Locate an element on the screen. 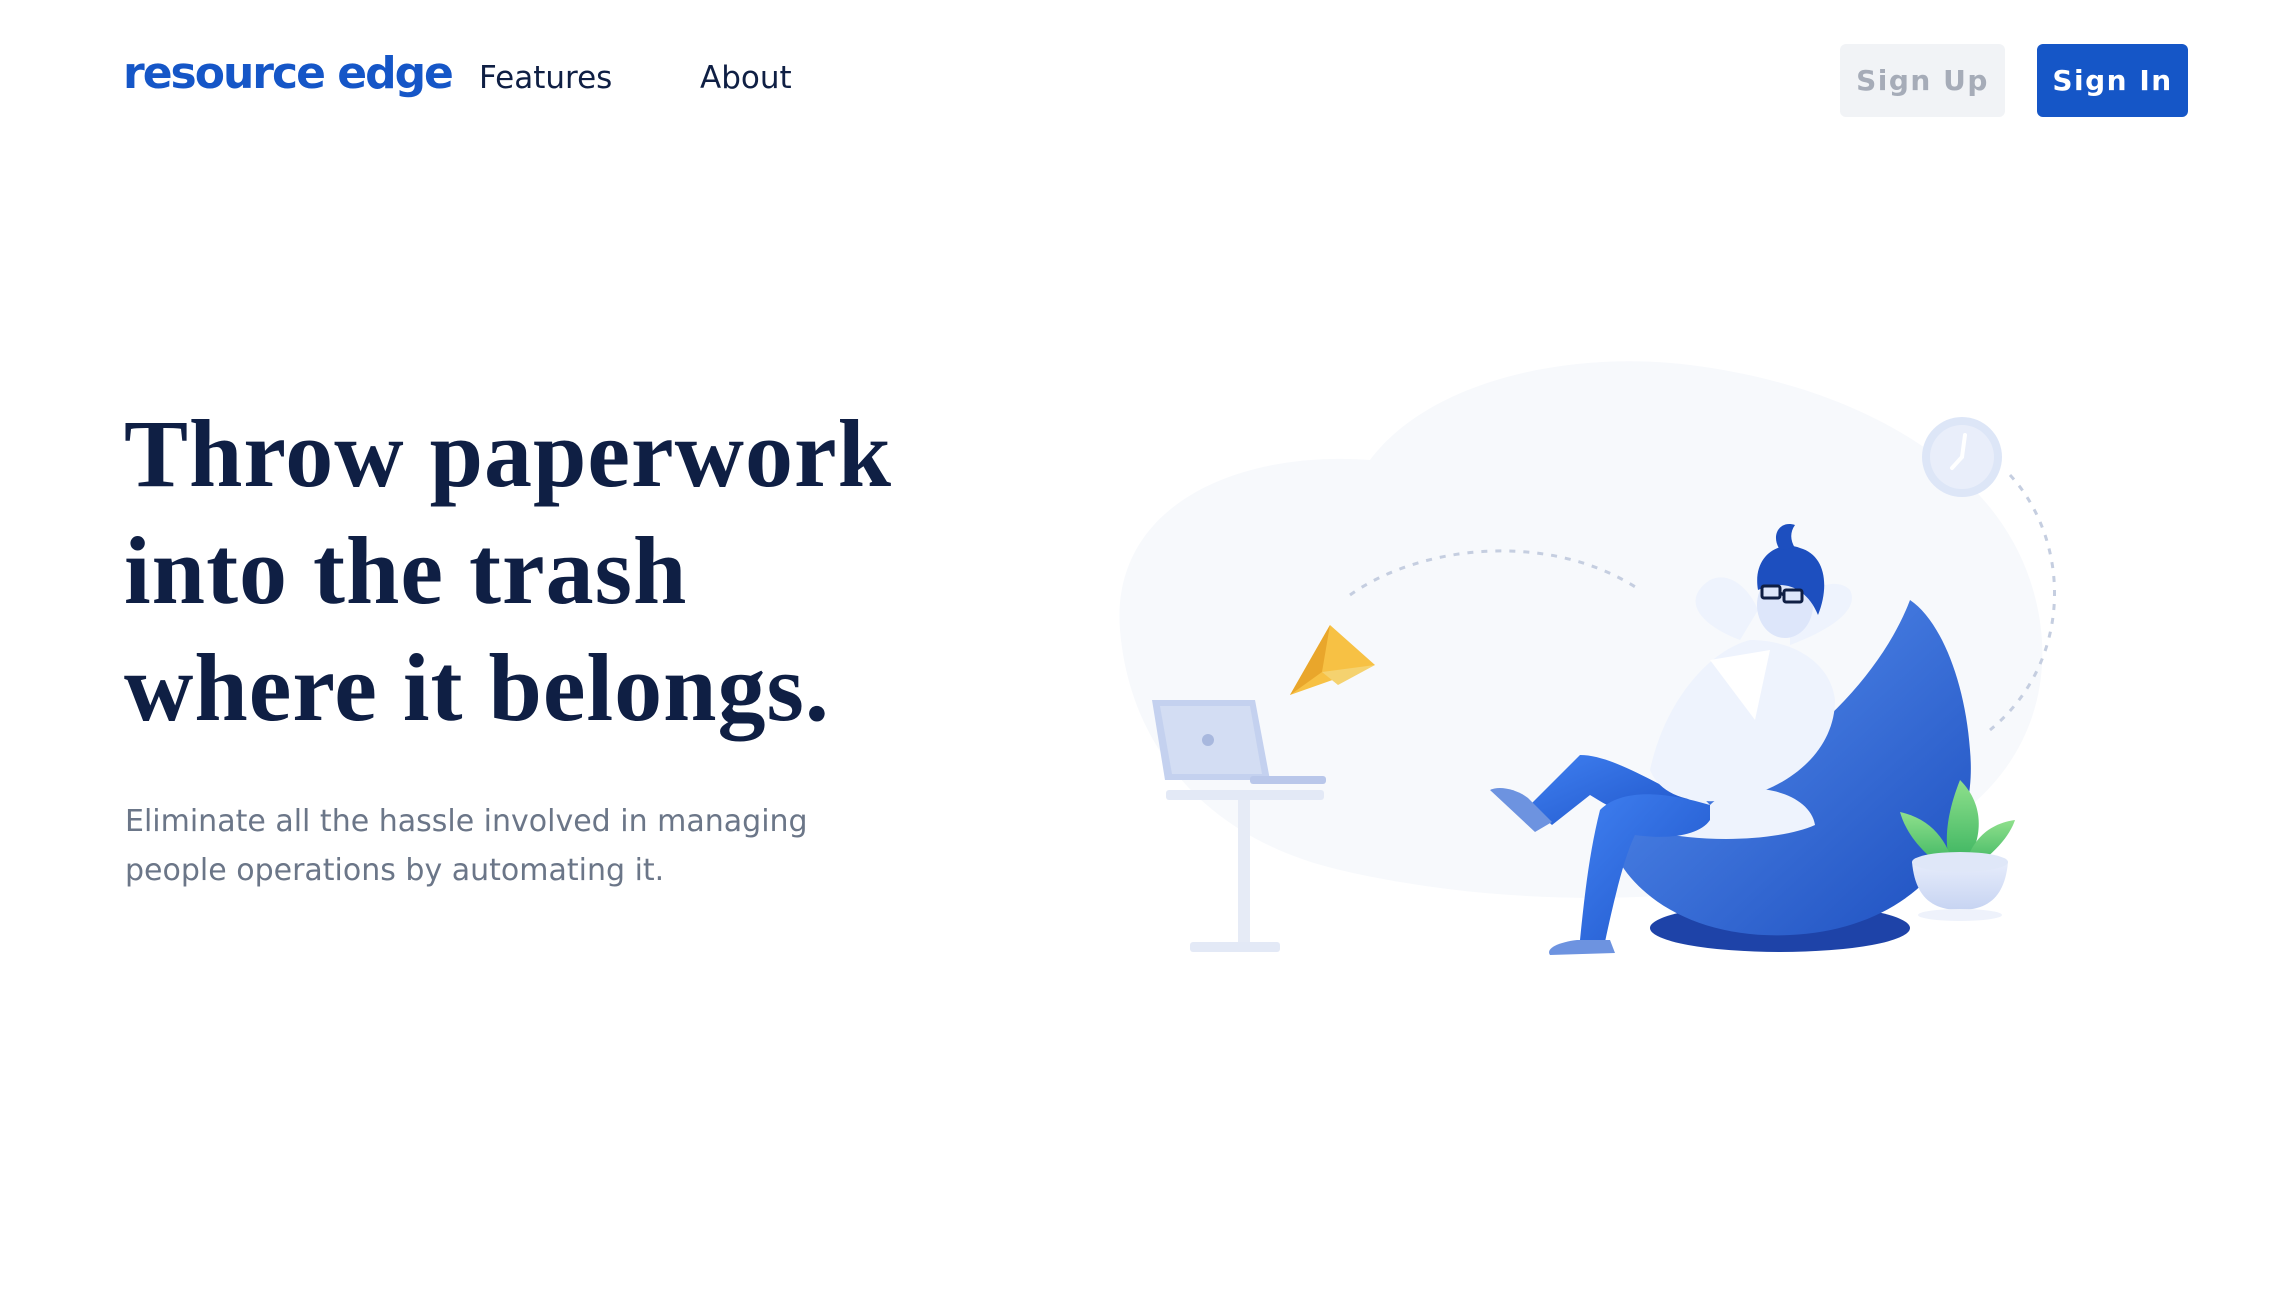  sign-in-button: Sign In is located at coordinates (2112, 80).